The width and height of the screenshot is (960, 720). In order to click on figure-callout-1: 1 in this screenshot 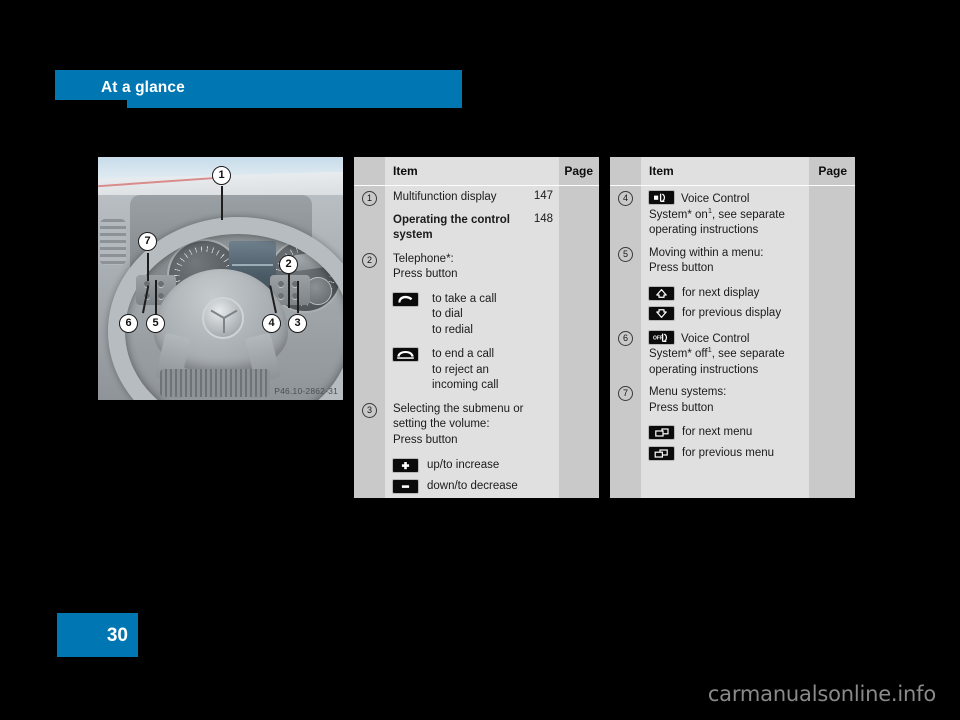, I will do `click(221, 175)`.